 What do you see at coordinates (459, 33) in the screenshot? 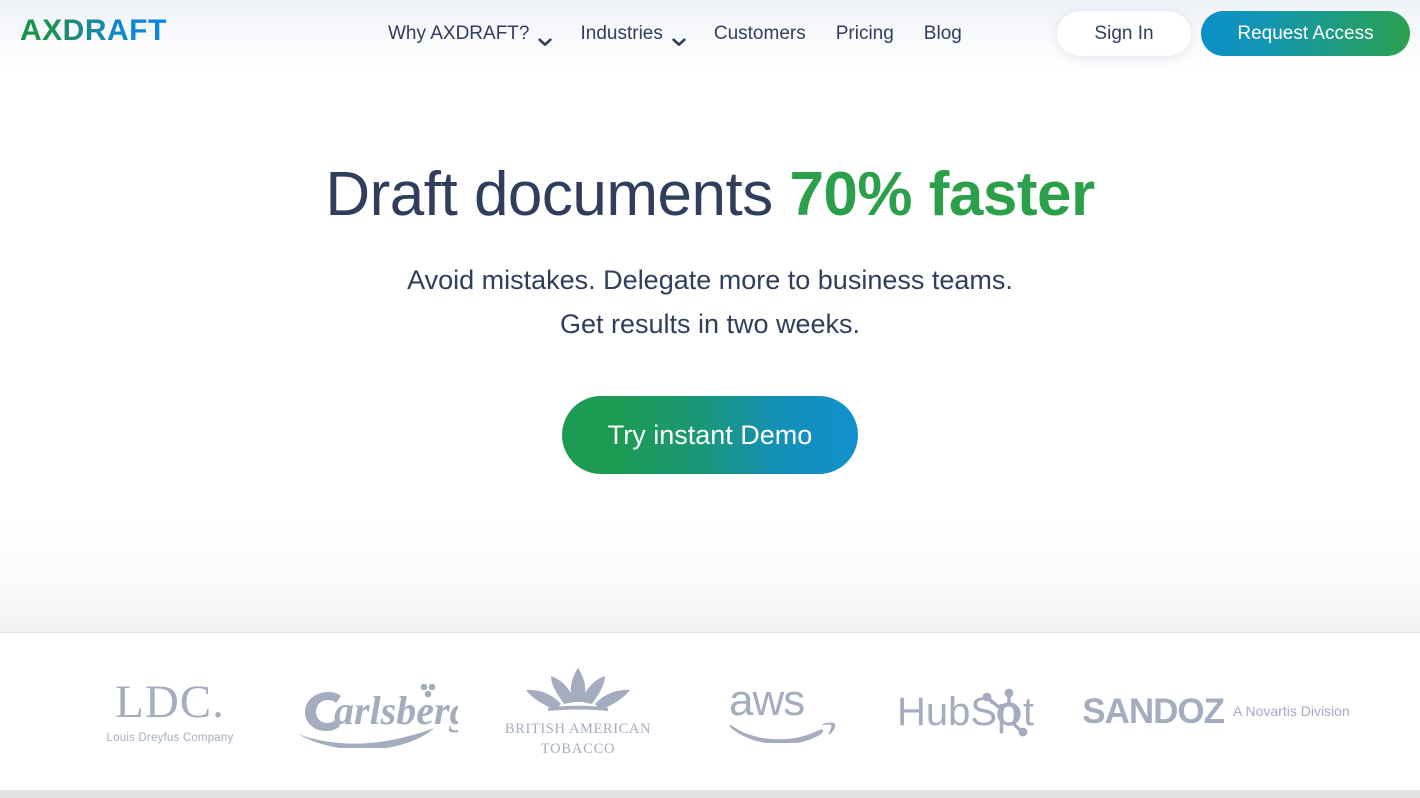
I see `nav-item-label: Why AXDRAFT?` at bounding box center [459, 33].